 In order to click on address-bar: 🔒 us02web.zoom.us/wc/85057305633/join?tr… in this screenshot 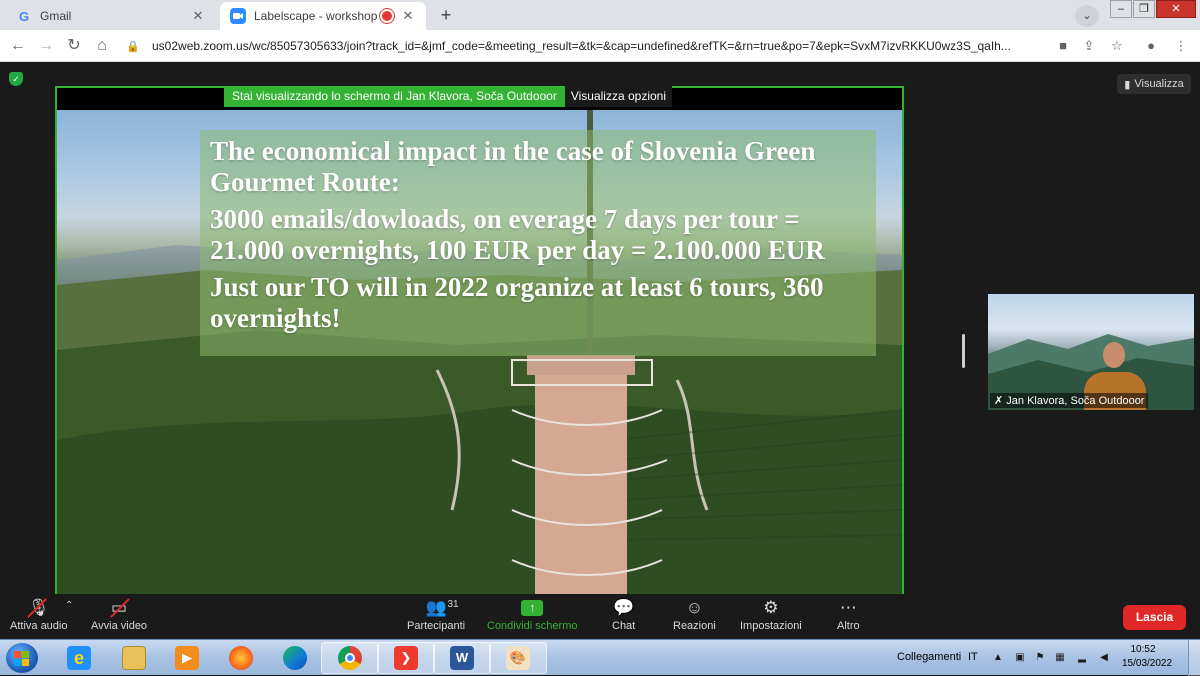, I will do `click(585, 46)`.